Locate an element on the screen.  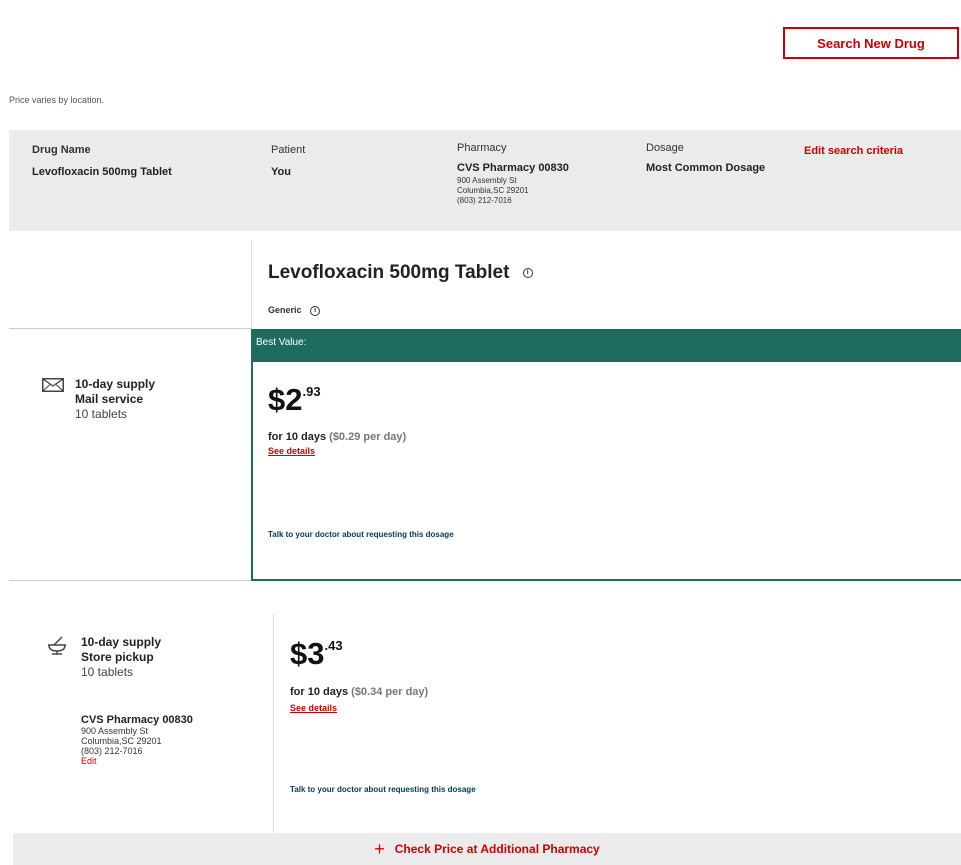
drug-name-label: Drug Name is located at coordinates (61, 150).